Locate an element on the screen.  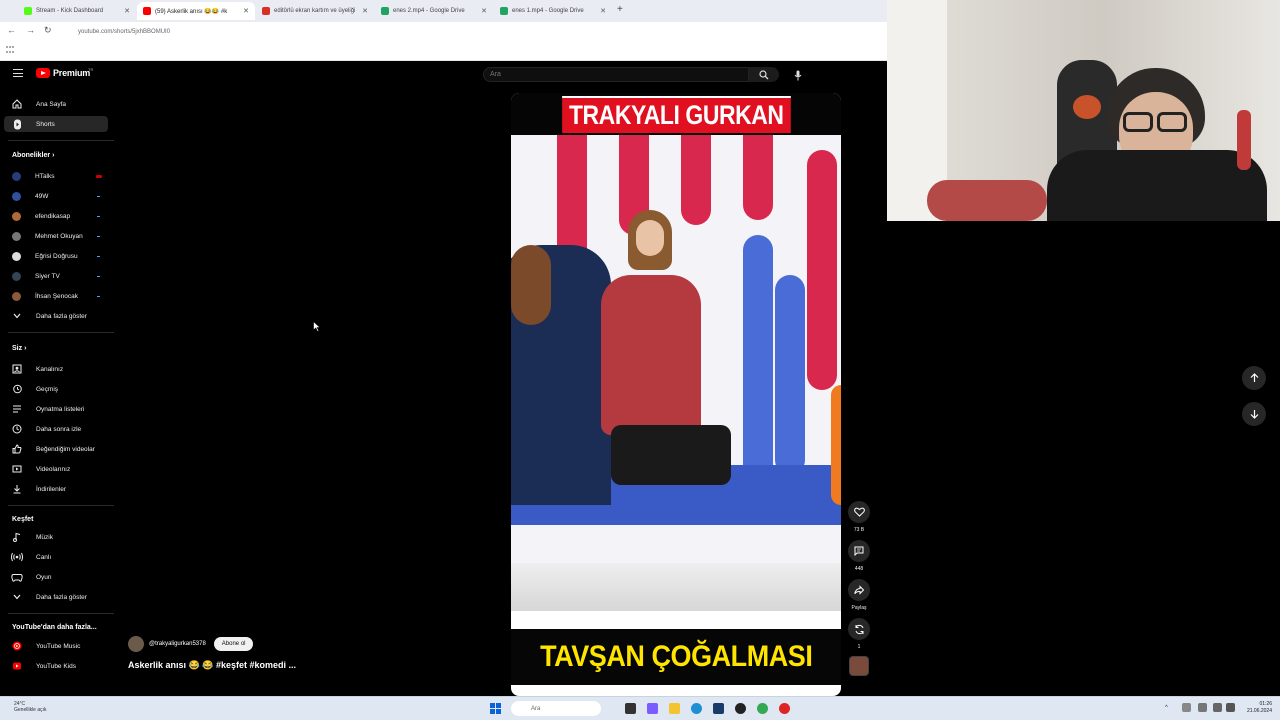
sidebar-item-label: YouTube Music is located at coordinates (58, 646).